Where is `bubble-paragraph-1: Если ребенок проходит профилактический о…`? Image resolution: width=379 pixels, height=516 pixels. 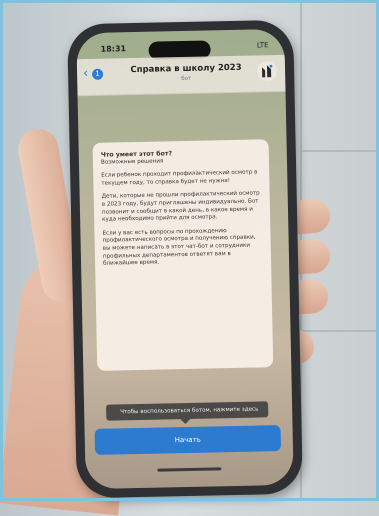 bubble-paragraph-1: Если ребенок проходит профилактический о… is located at coordinates (179, 178).